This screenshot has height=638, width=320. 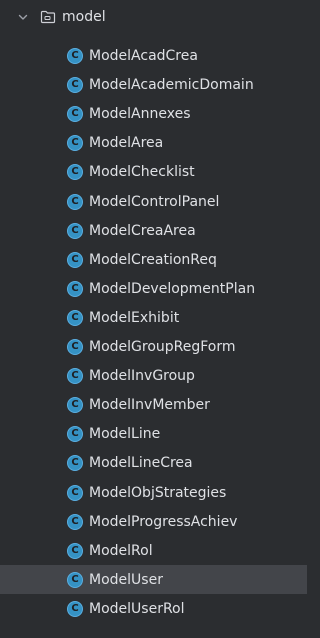 I want to click on class-label: ModelRol, so click(x=121, y=550).